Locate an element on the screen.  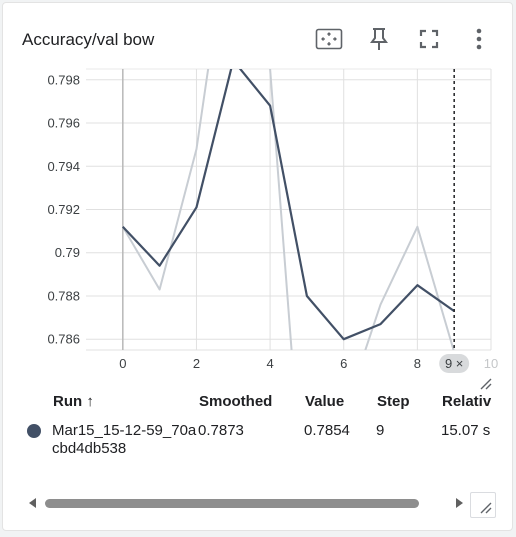
table-resize-handle is located at coordinates (483, 505).